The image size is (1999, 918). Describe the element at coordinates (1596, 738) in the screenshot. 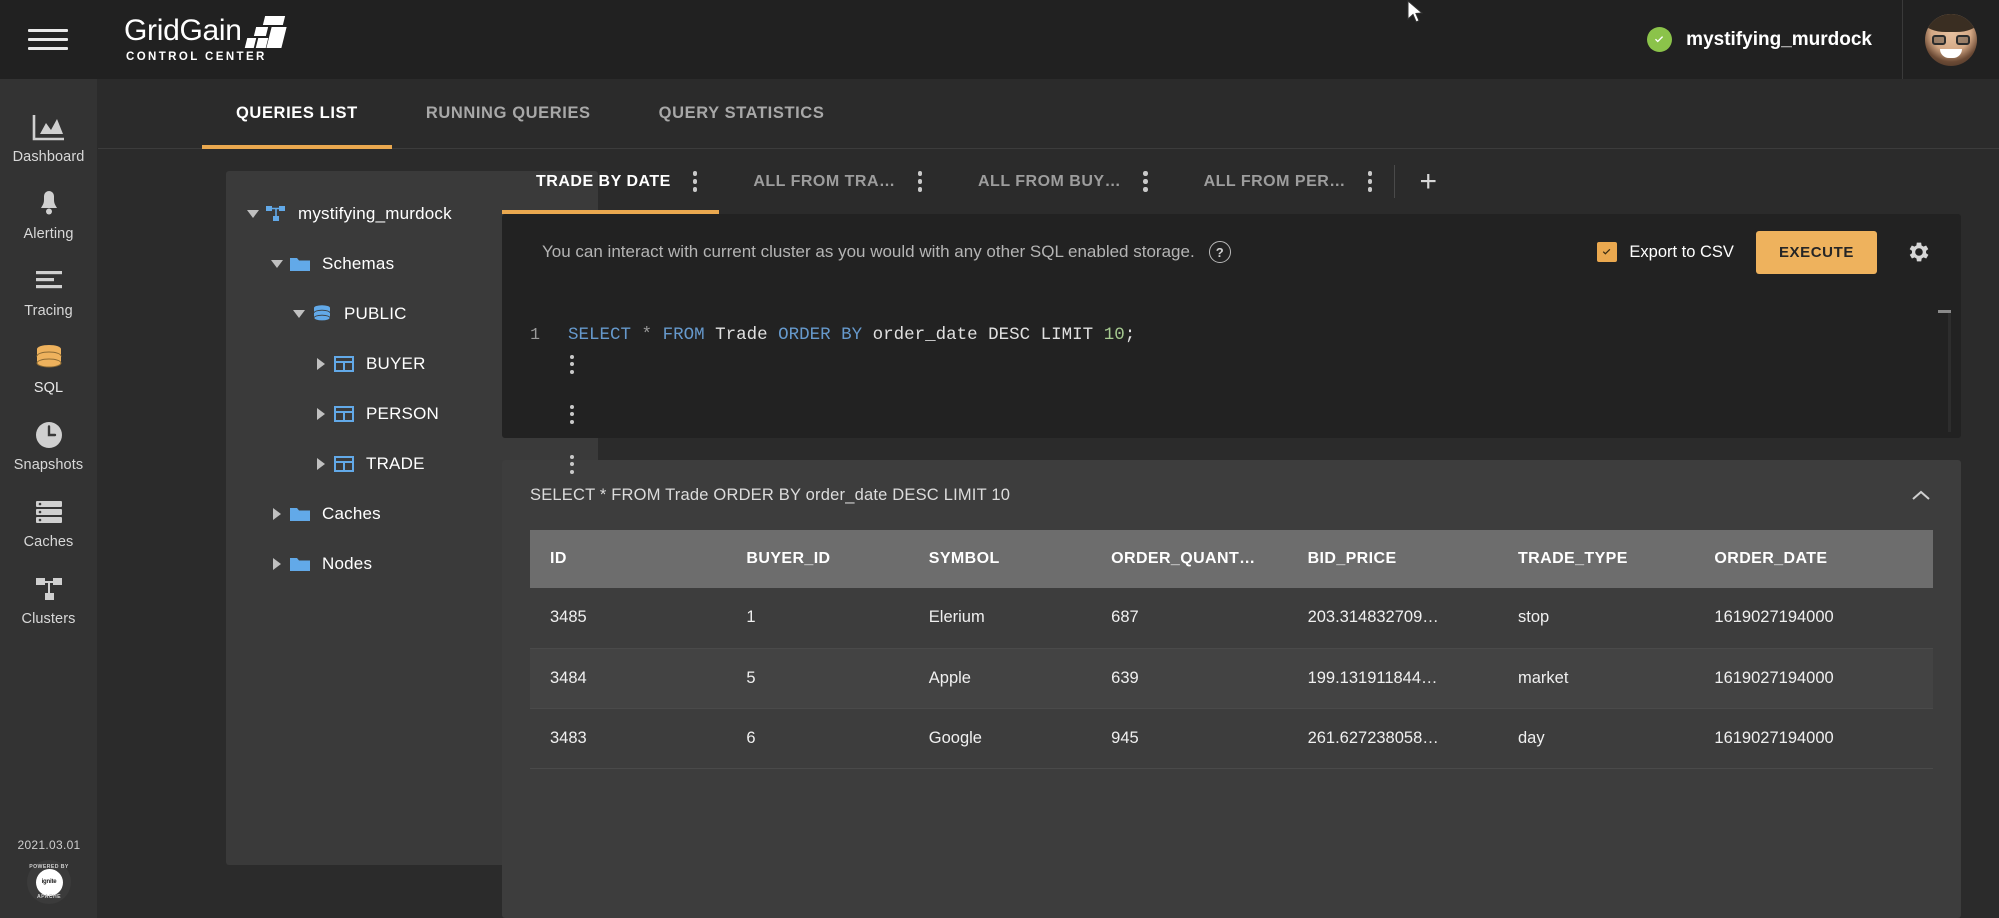

I see `cell-trade-type: day` at that location.